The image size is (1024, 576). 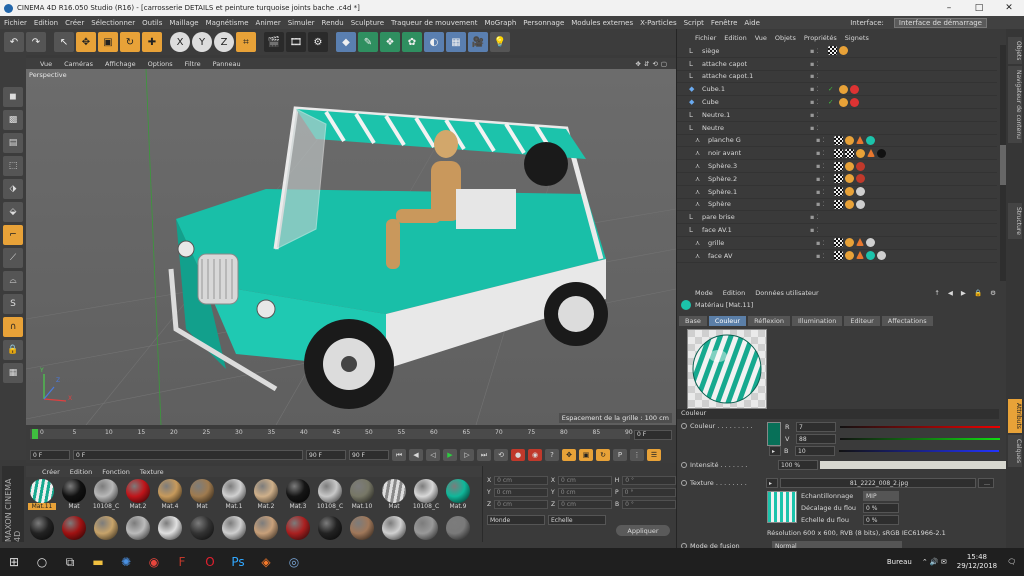 What do you see at coordinates (160, 64) in the screenshot?
I see `viewport-menu-item: Options` at bounding box center [160, 64].